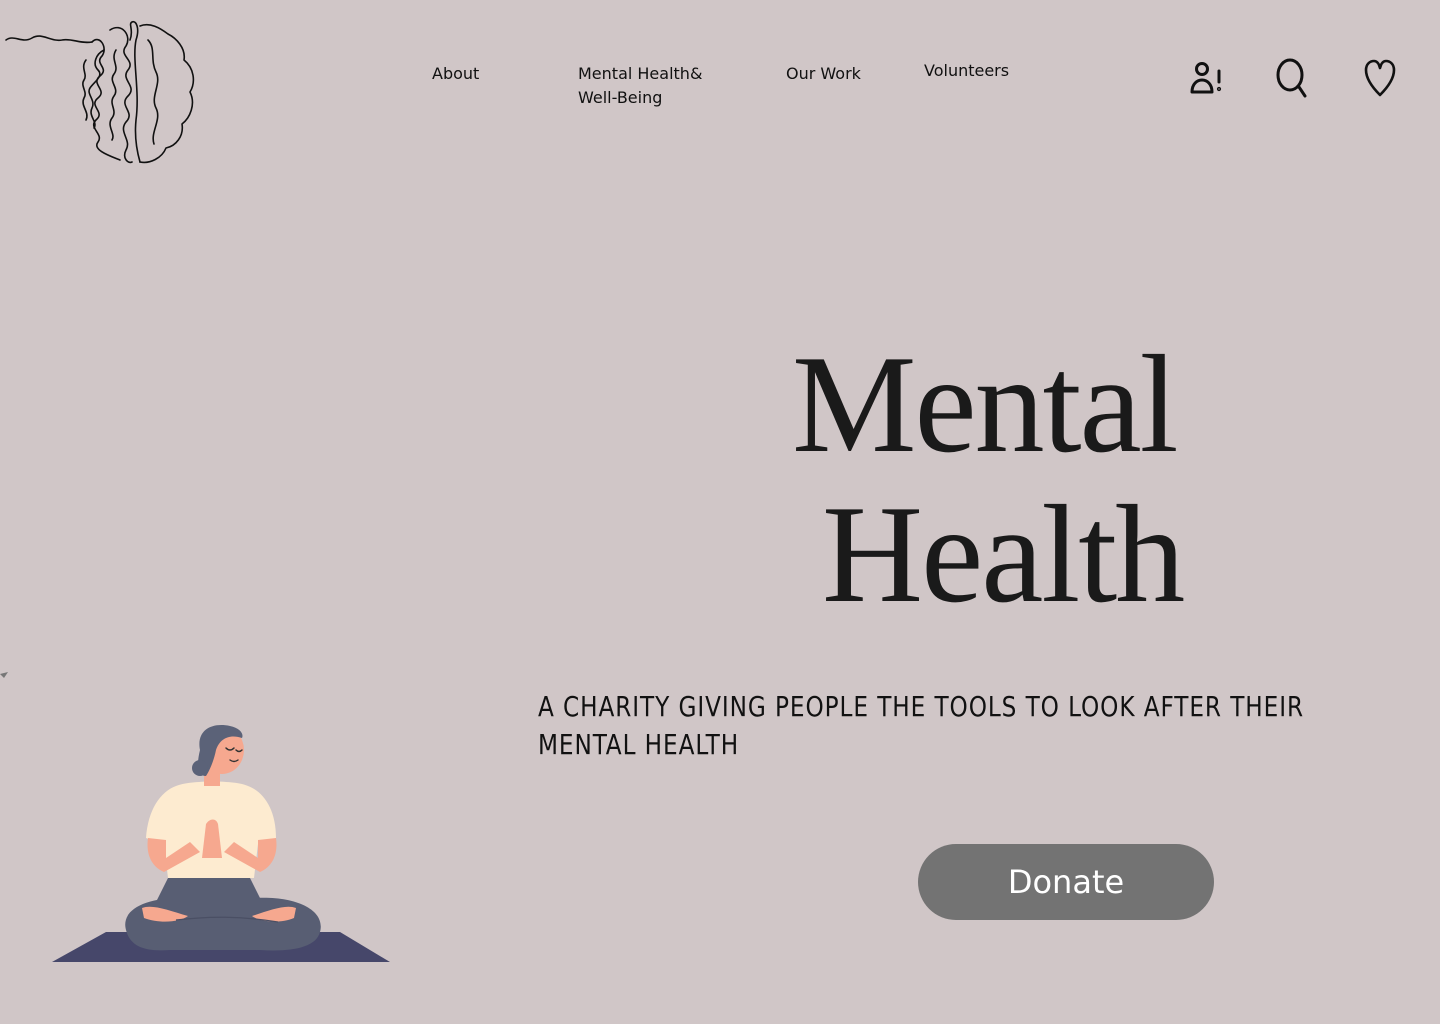 The height and width of the screenshot is (1024, 1440). I want to click on search-button, so click(1292, 78).